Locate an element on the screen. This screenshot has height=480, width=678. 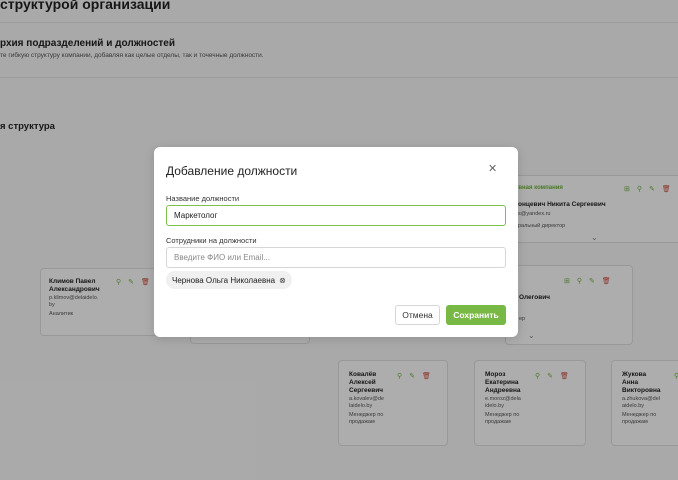
employee-chip: Чернова Ольга Николаевна ⊗ is located at coordinates (229, 280).